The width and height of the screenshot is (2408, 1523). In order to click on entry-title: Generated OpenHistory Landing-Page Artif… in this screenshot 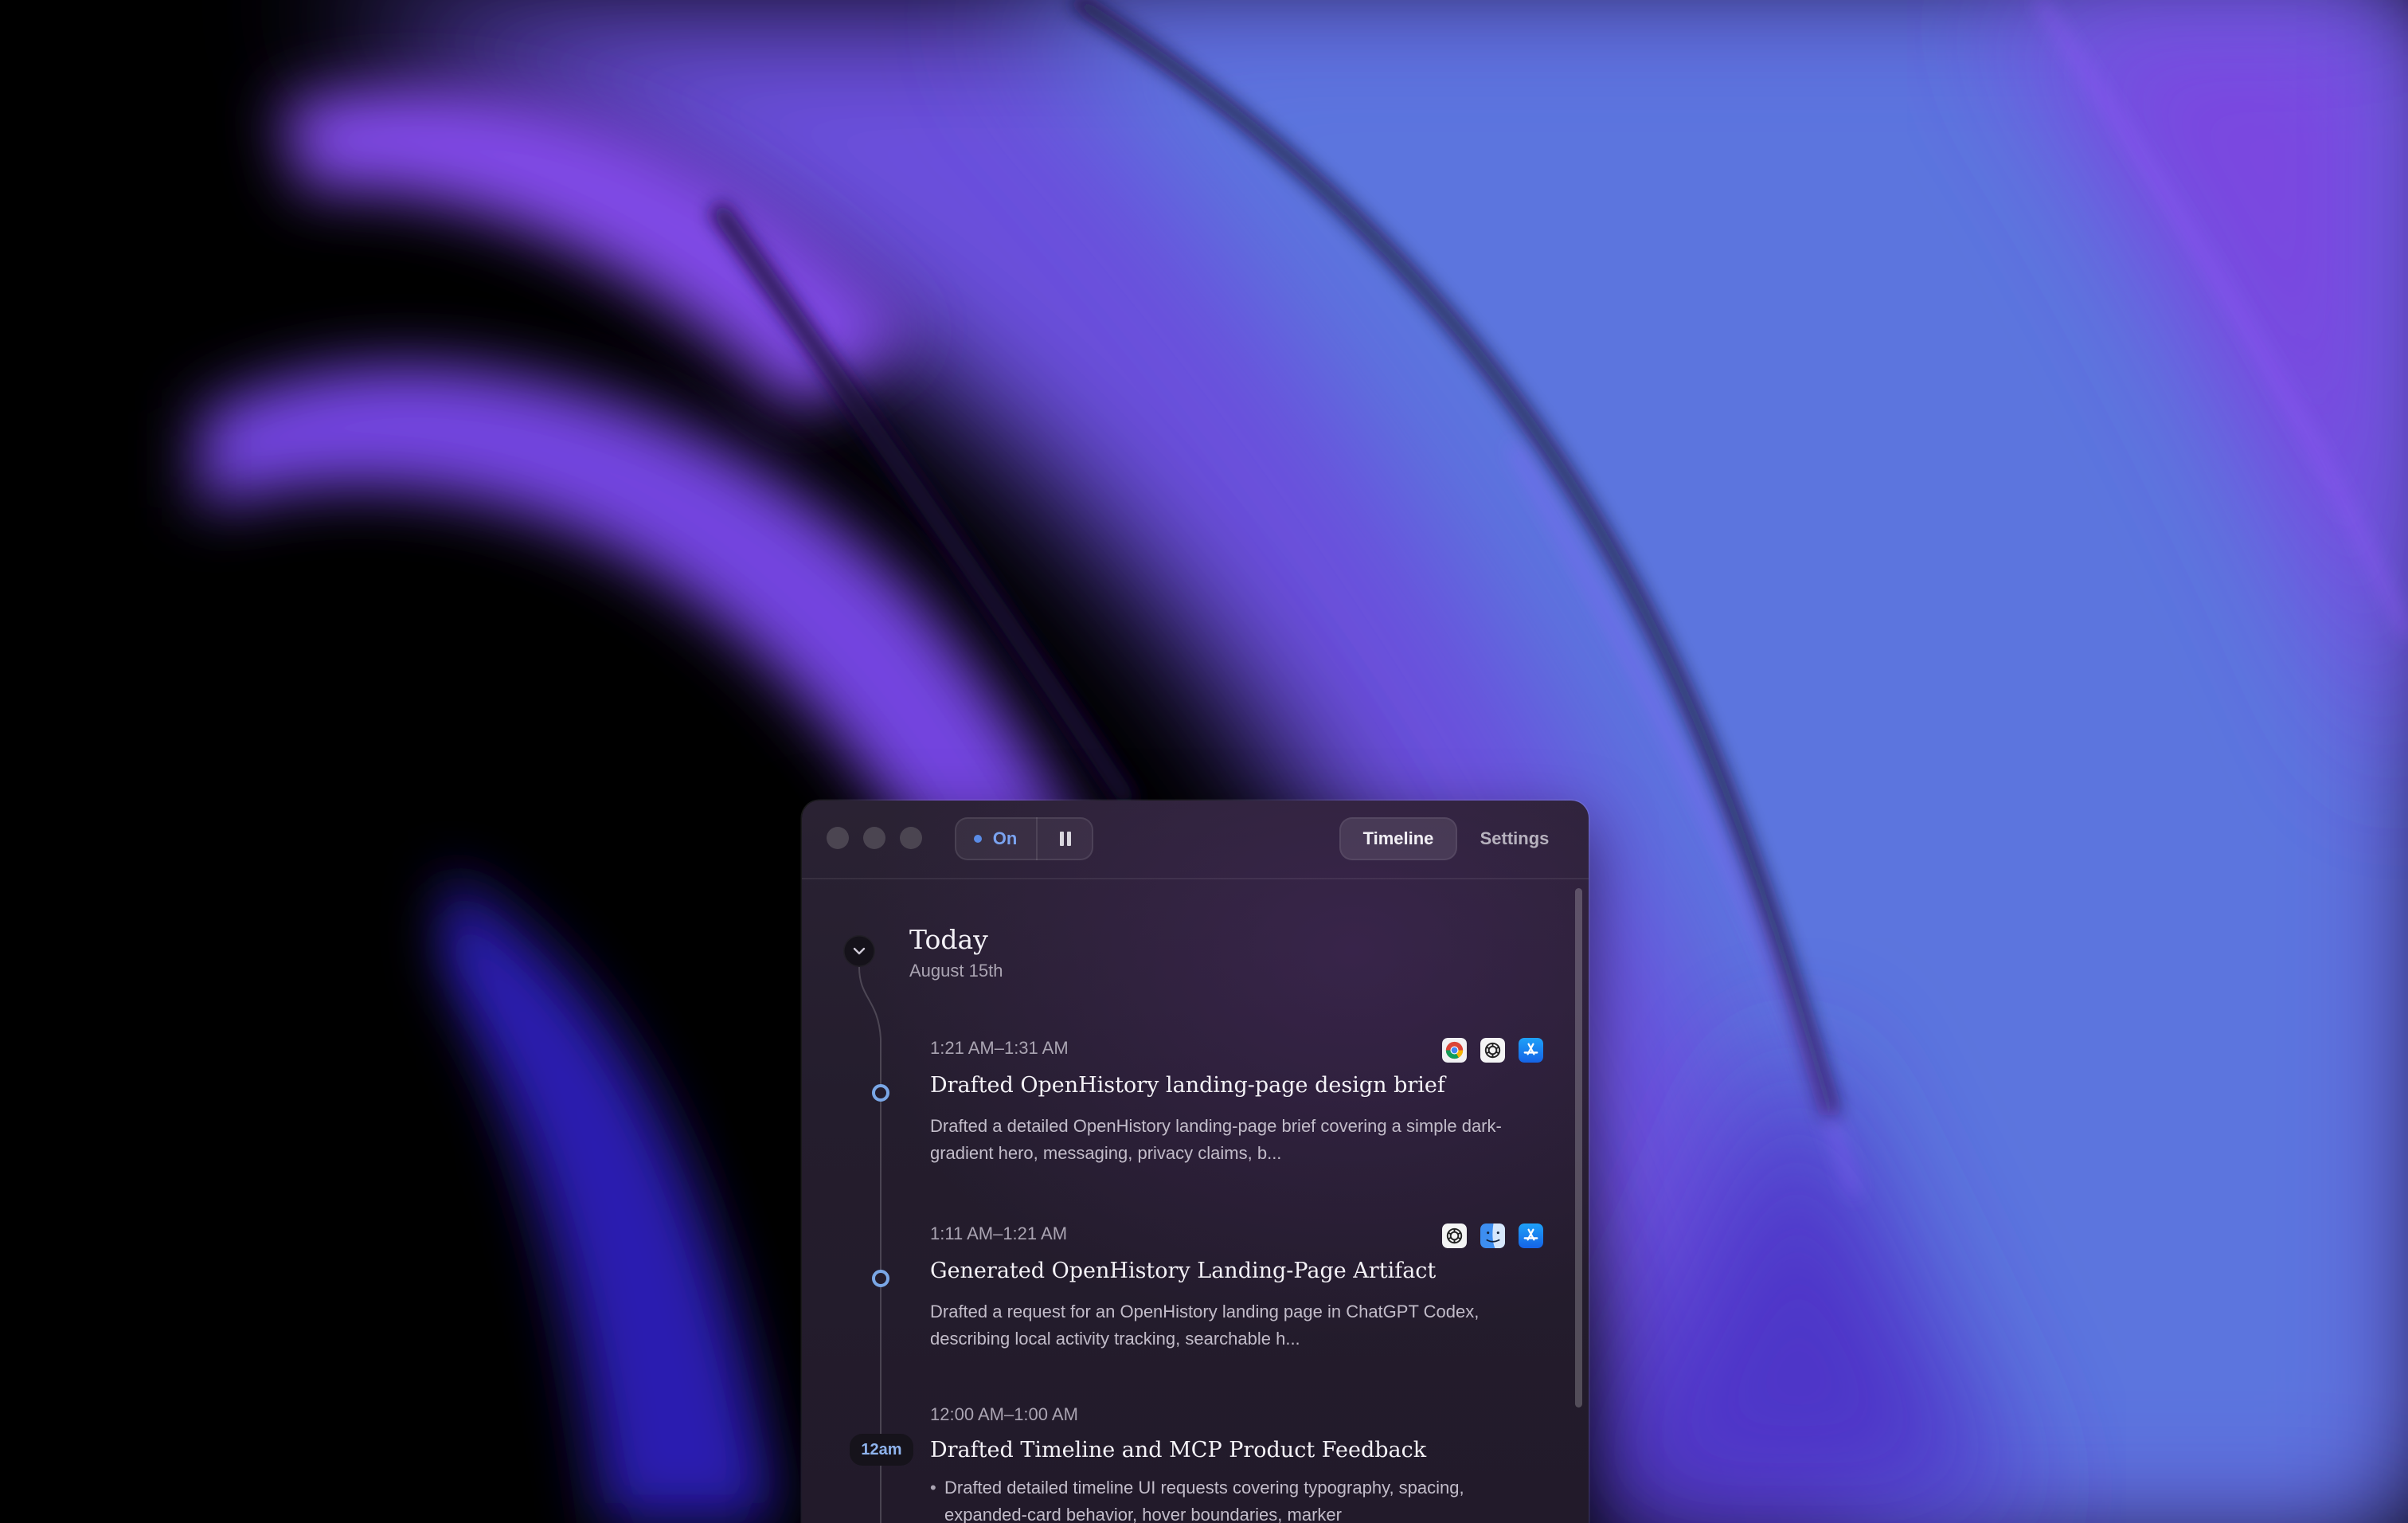, I will do `click(1183, 1271)`.